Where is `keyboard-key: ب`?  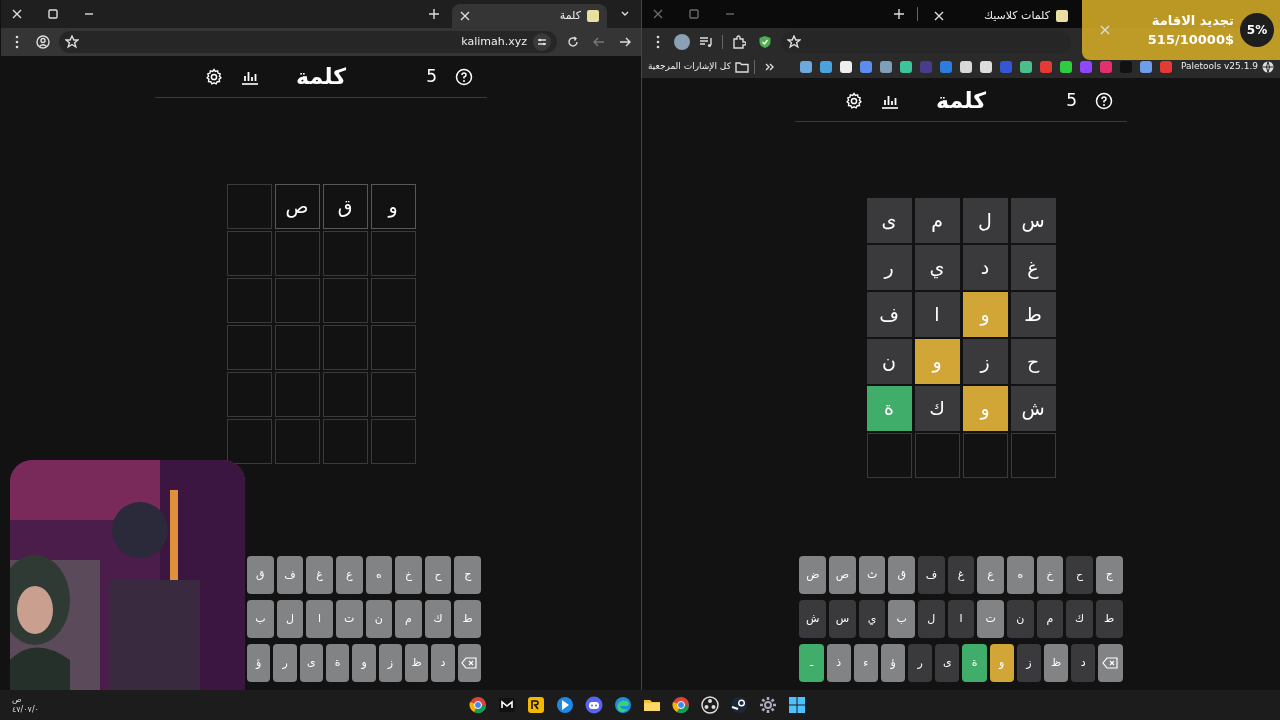
keyboard-key: ب is located at coordinates (260, 619).